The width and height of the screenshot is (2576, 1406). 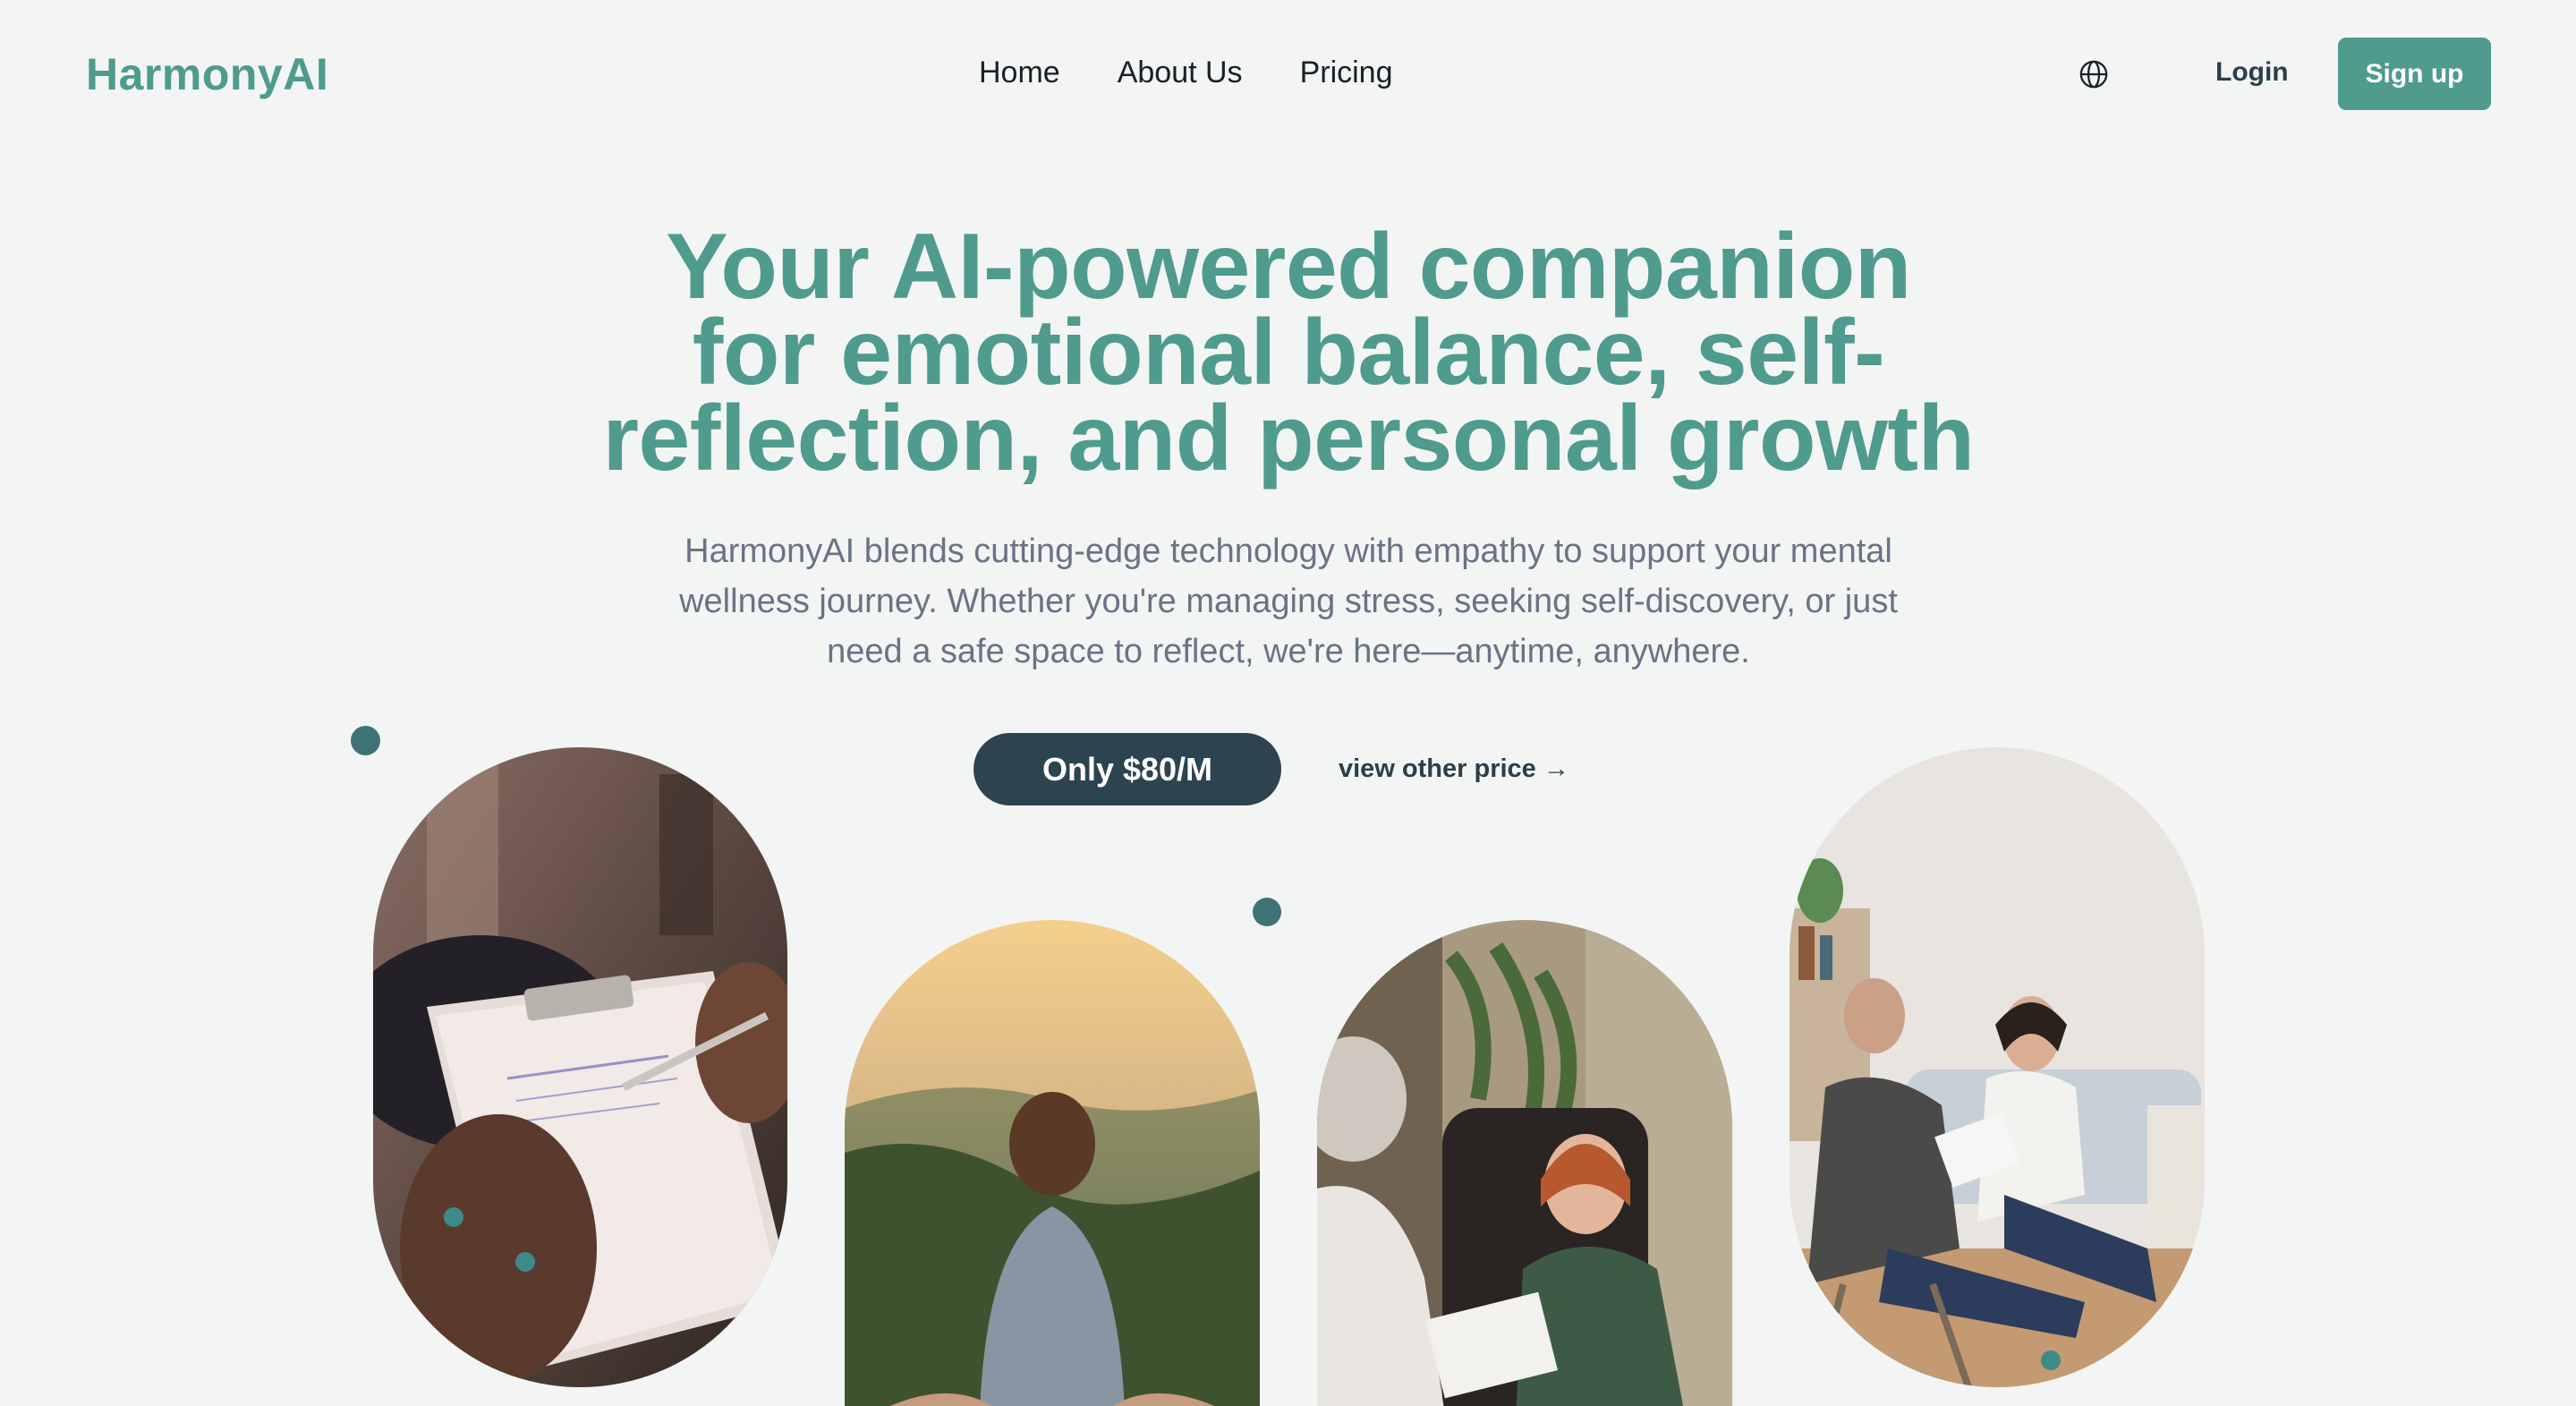 I want to click on gallery-image-counseling, so click(x=1997, y=1067).